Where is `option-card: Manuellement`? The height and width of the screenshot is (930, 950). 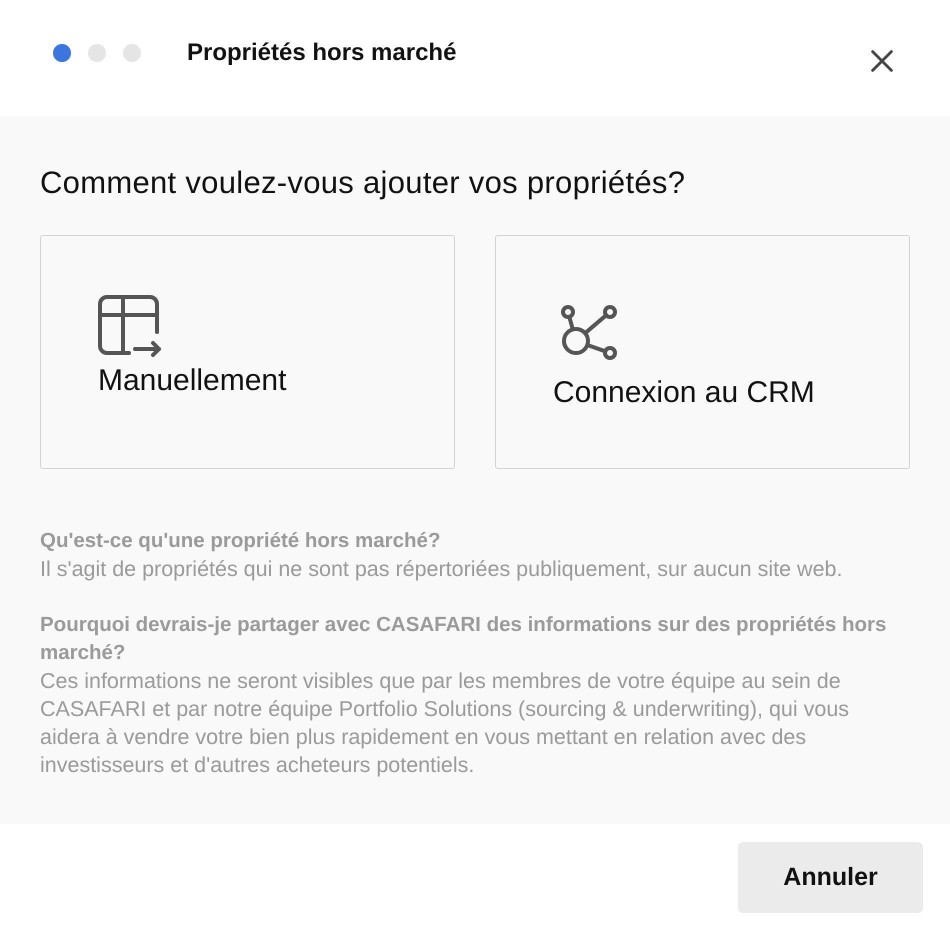 option-card: Manuellement is located at coordinates (247, 352).